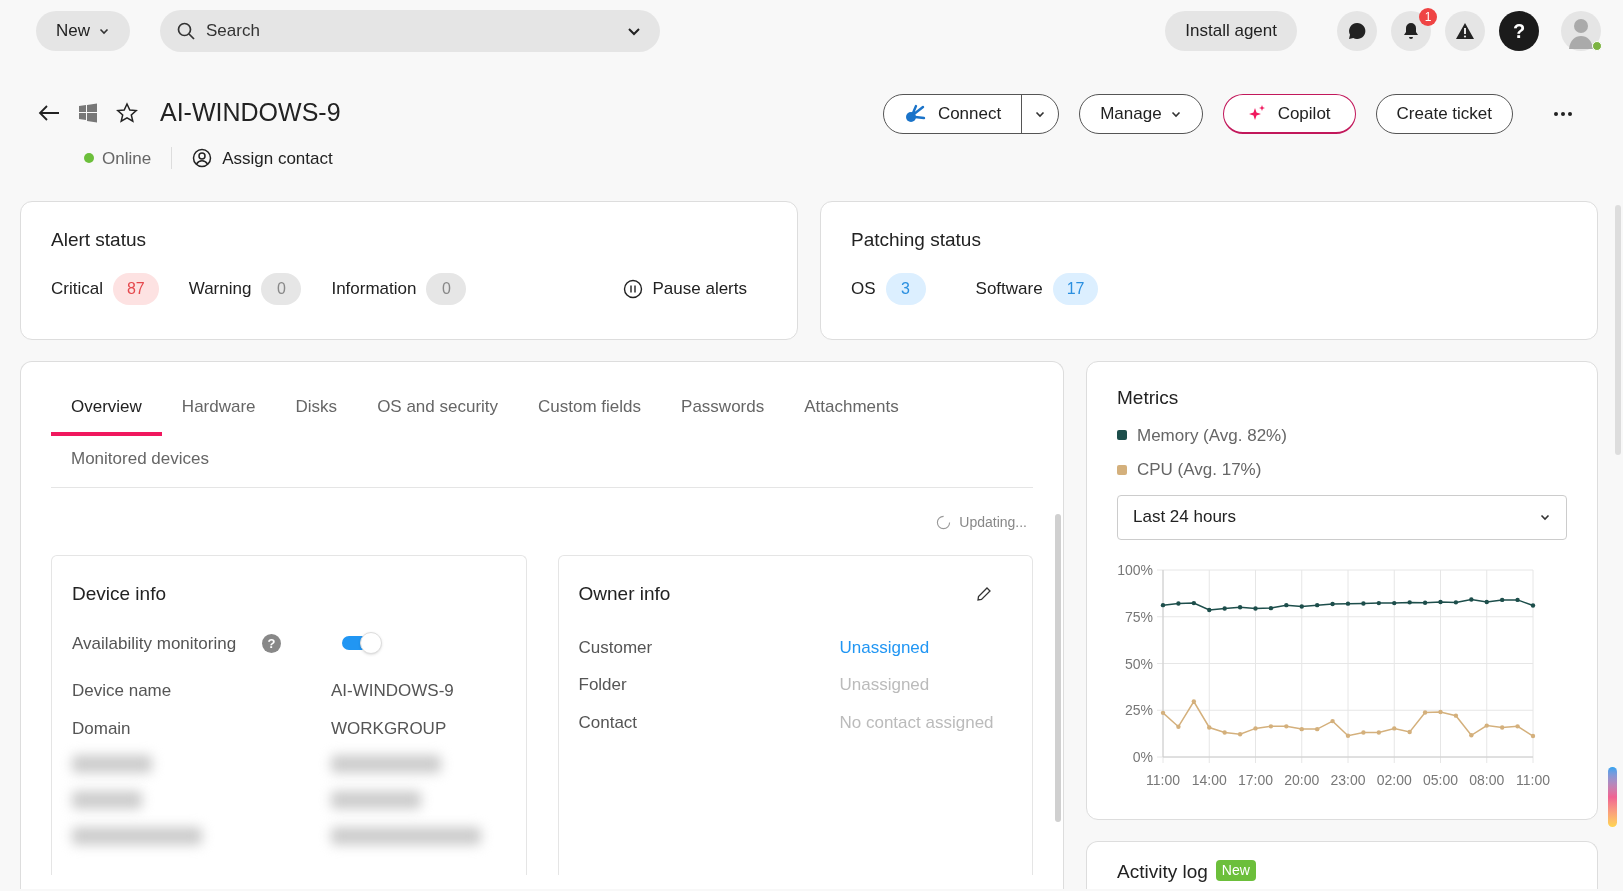  I want to click on new-button: New, so click(83, 31).